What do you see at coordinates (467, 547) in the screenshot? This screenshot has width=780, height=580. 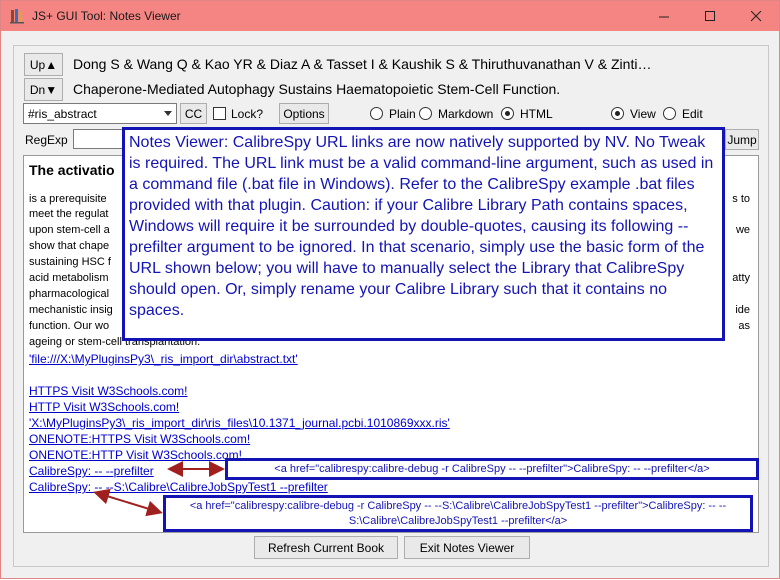 I see `exit-notes-viewer-button: Exit Notes Viewer` at bounding box center [467, 547].